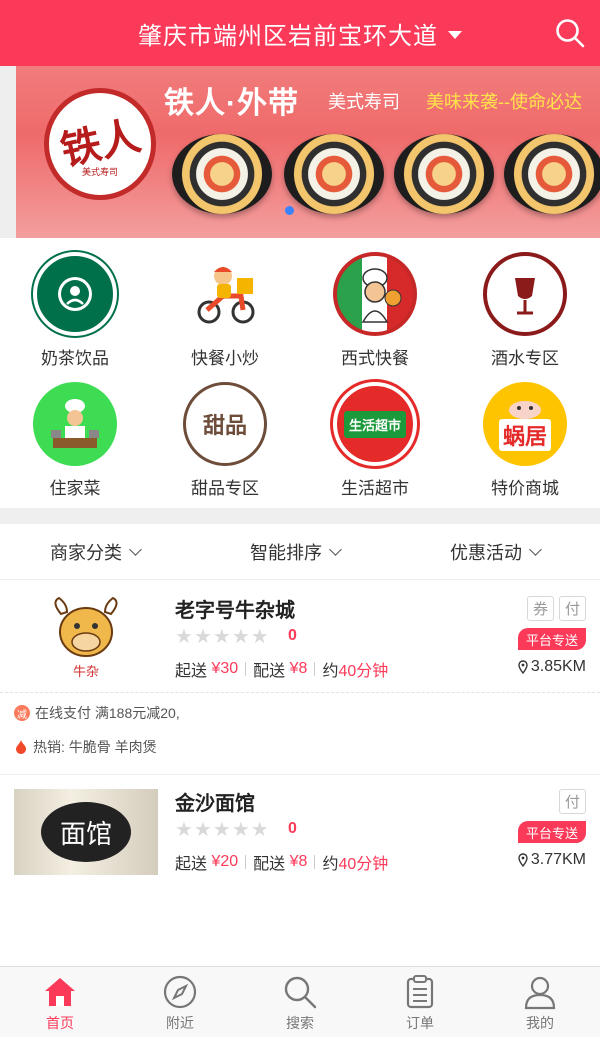 The height and width of the screenshot is (1037, 600). What do you see at coordinates (420, 1023) in the screenshot?
I see `tab-label: 订单` at bounding box center [420, 1023].